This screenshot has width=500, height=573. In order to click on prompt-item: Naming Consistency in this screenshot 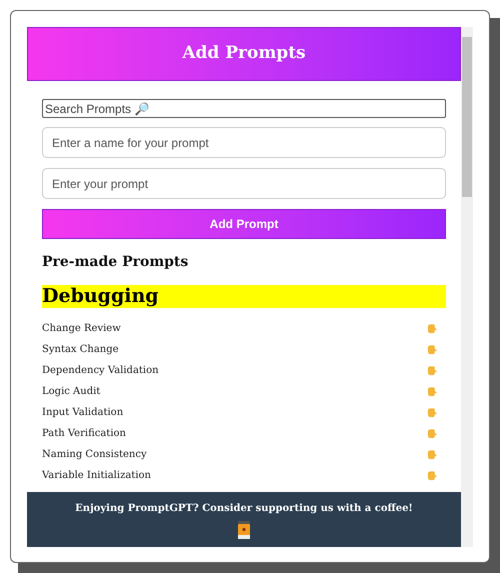, I will do `click(94, 454)`.